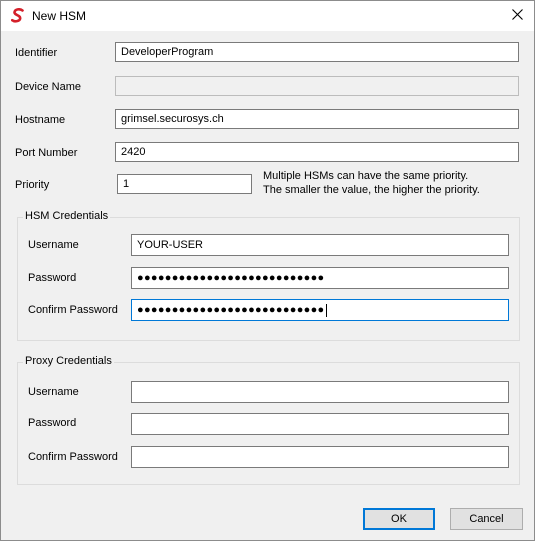 The width and height of the screenshot is (535, 541). What do you see at coordinates (48, 87) in the screenshot?
I see `device-name-label: Device Name` at bounding box center [48, 87].